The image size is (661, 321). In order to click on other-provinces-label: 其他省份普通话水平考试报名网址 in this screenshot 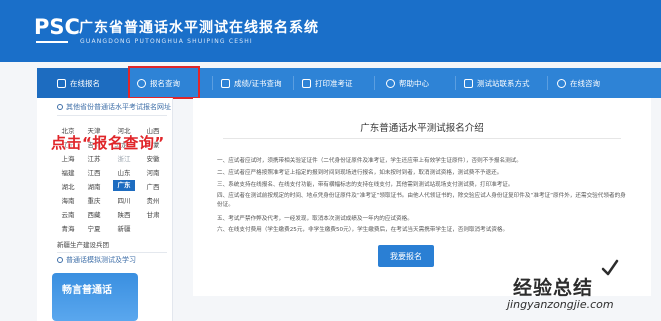, I will do `click(118, 107)`.